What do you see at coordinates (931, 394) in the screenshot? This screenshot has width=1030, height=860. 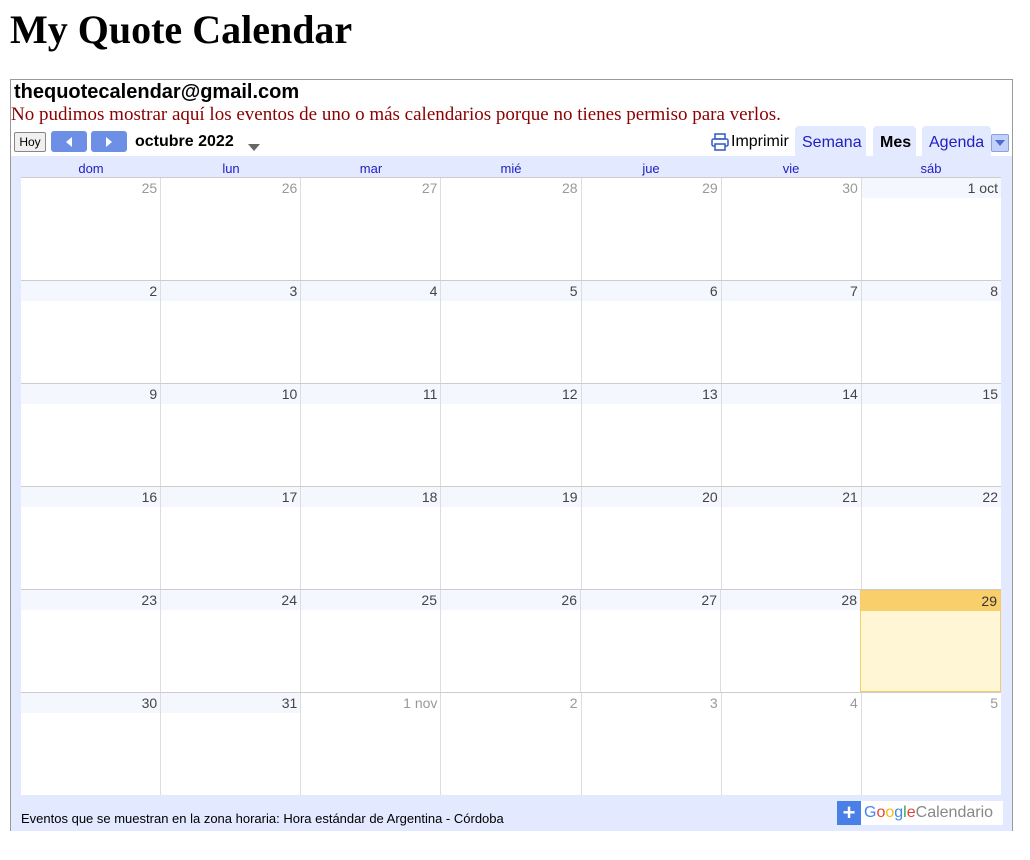 I see `day-number: 15` at bounding box center [931, 394].